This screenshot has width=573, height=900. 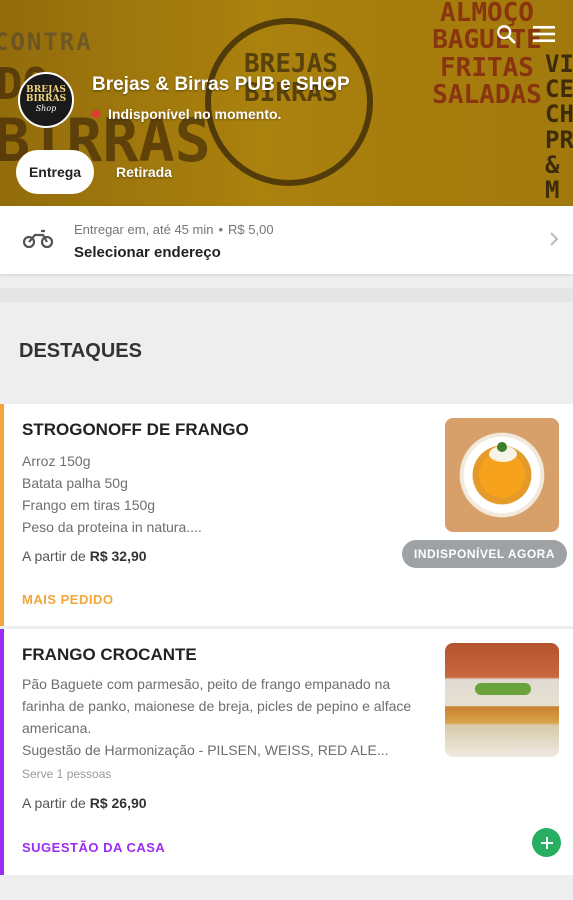 What do you see at coordinates (118, 803) in the screenshot?
I see `price-value: R$ 26,90` at bounding box center [118, 803].